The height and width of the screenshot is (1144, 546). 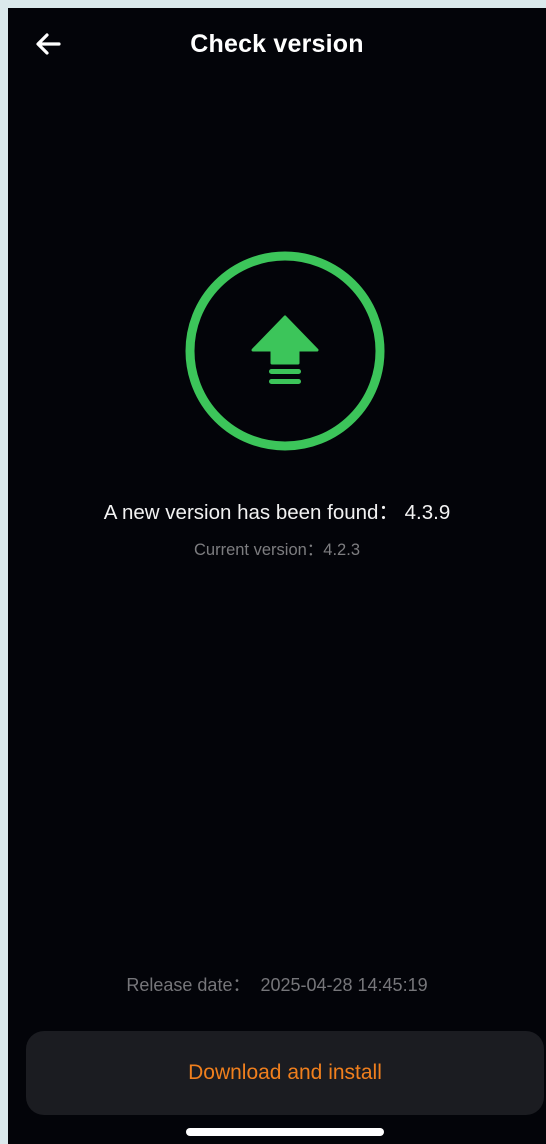 I want to click on download-install-button: Download and install, so click(x=285, y=1073).